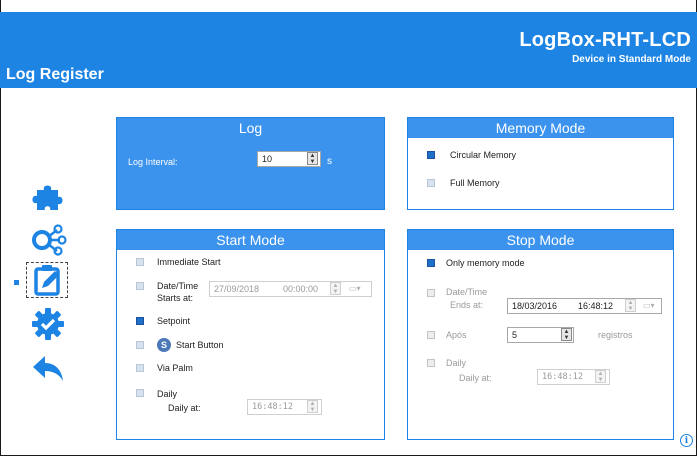  Describe the element at coordinates (250, 128) in the screenshot. I see `log-panel-title: Log` at that location.